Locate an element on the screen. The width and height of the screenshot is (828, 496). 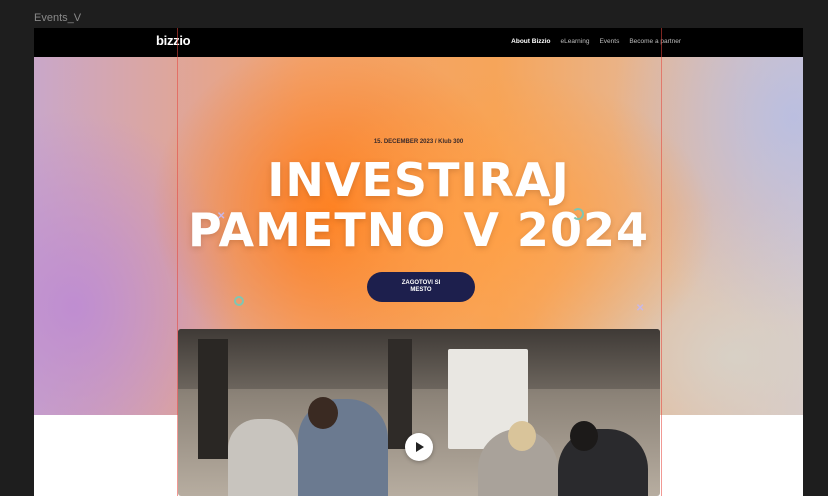
decor-ring-icon is located at coordinates (239, 301).